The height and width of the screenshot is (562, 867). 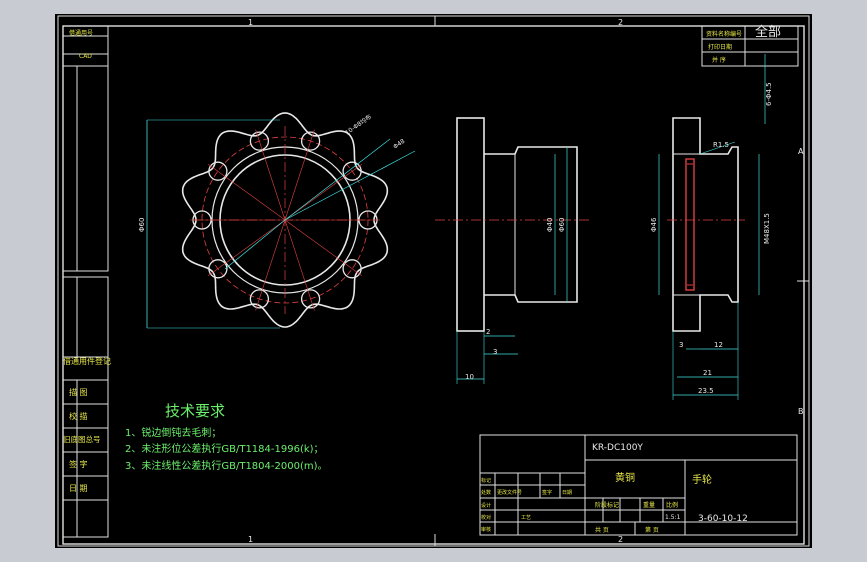 What do you see at coordinates (547, 492) in the screenshot?
I see `rev-header-4: 签字` at bounding box center [547, 492].